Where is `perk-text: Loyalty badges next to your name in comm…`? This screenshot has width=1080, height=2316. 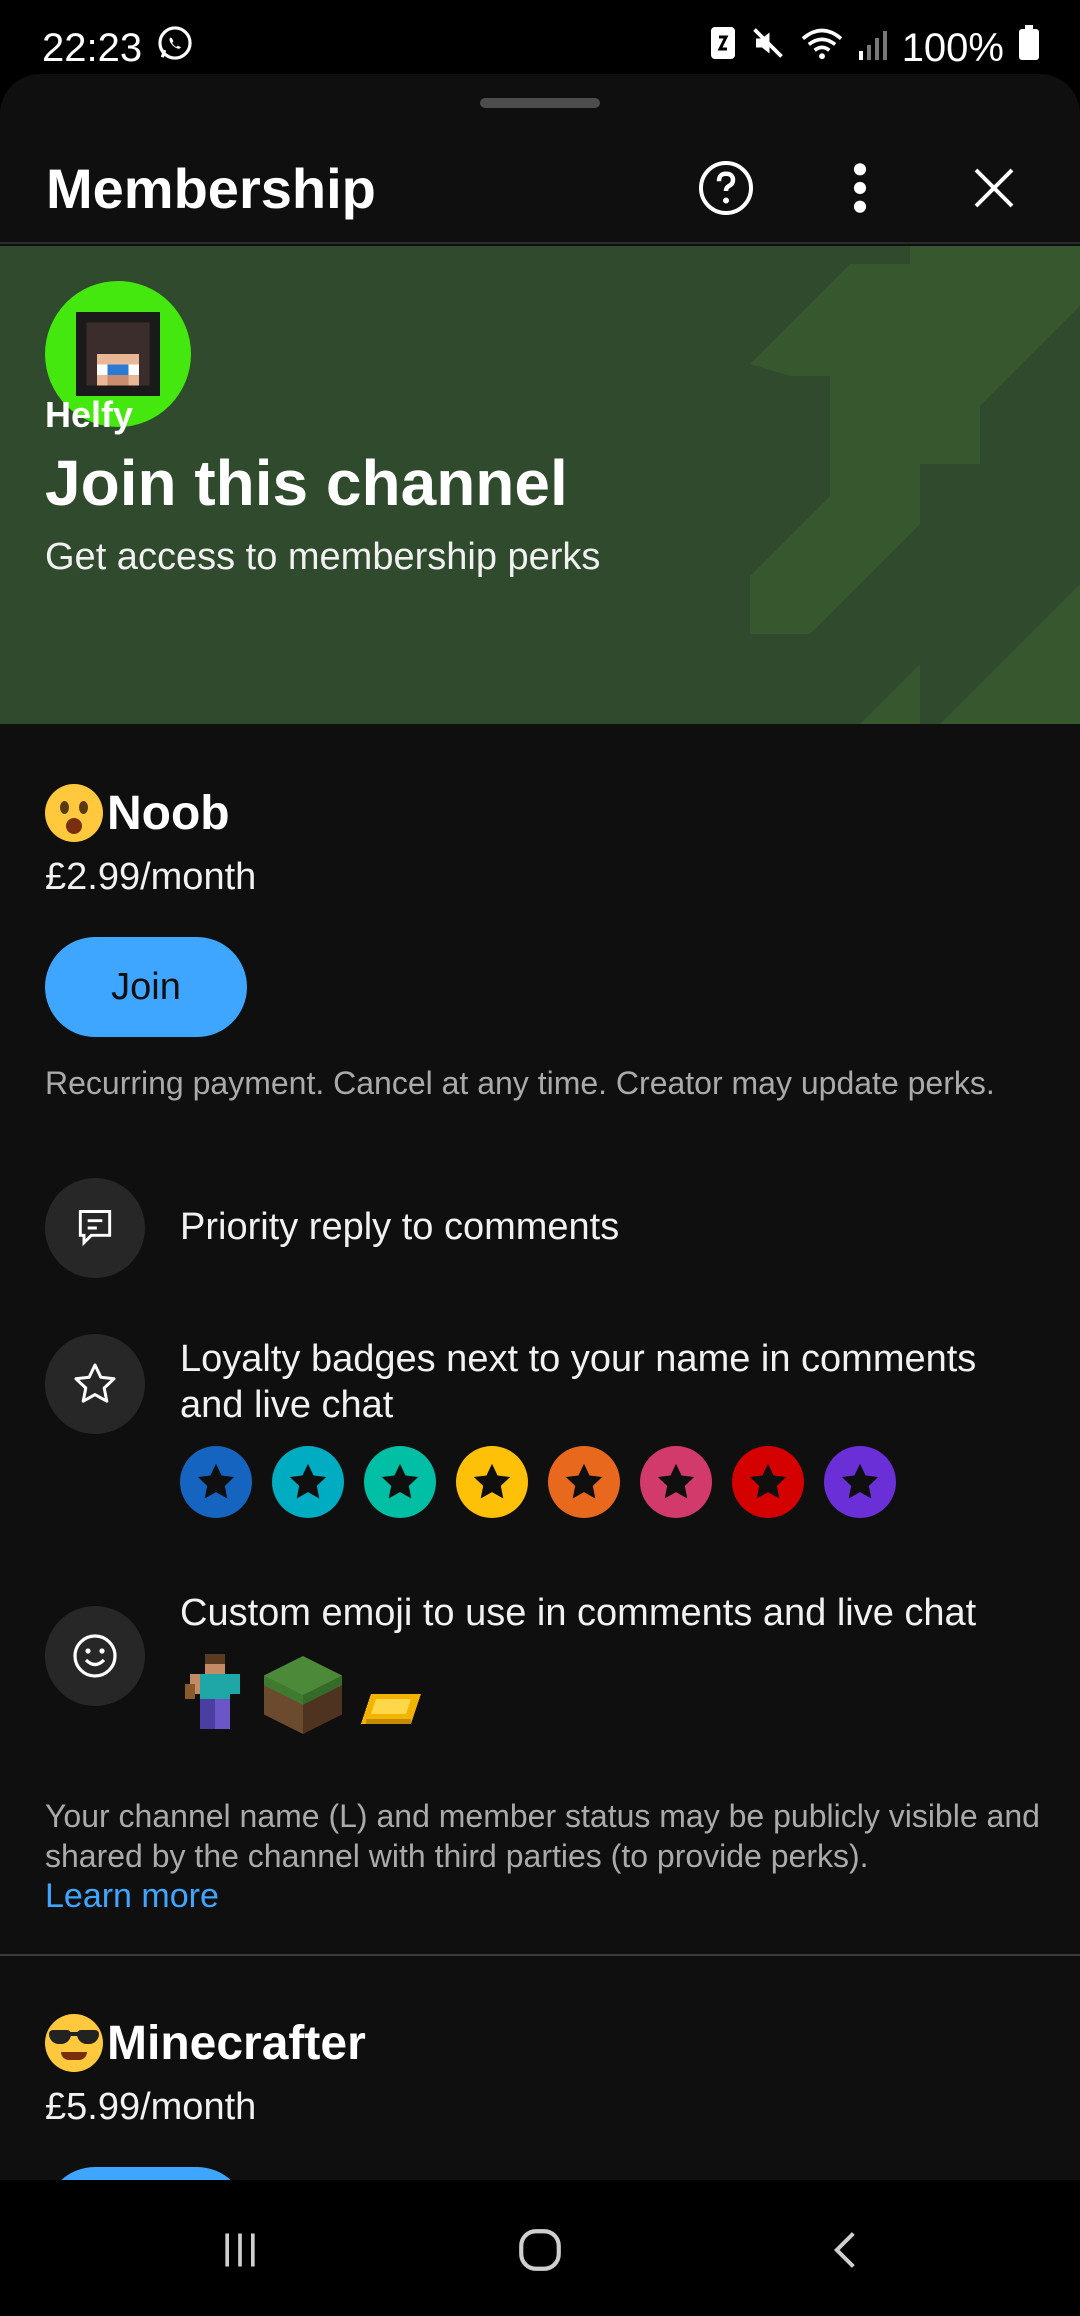
perk-text: Loyalty badges next to your name in comm… is located at coordinates (578, 1382).